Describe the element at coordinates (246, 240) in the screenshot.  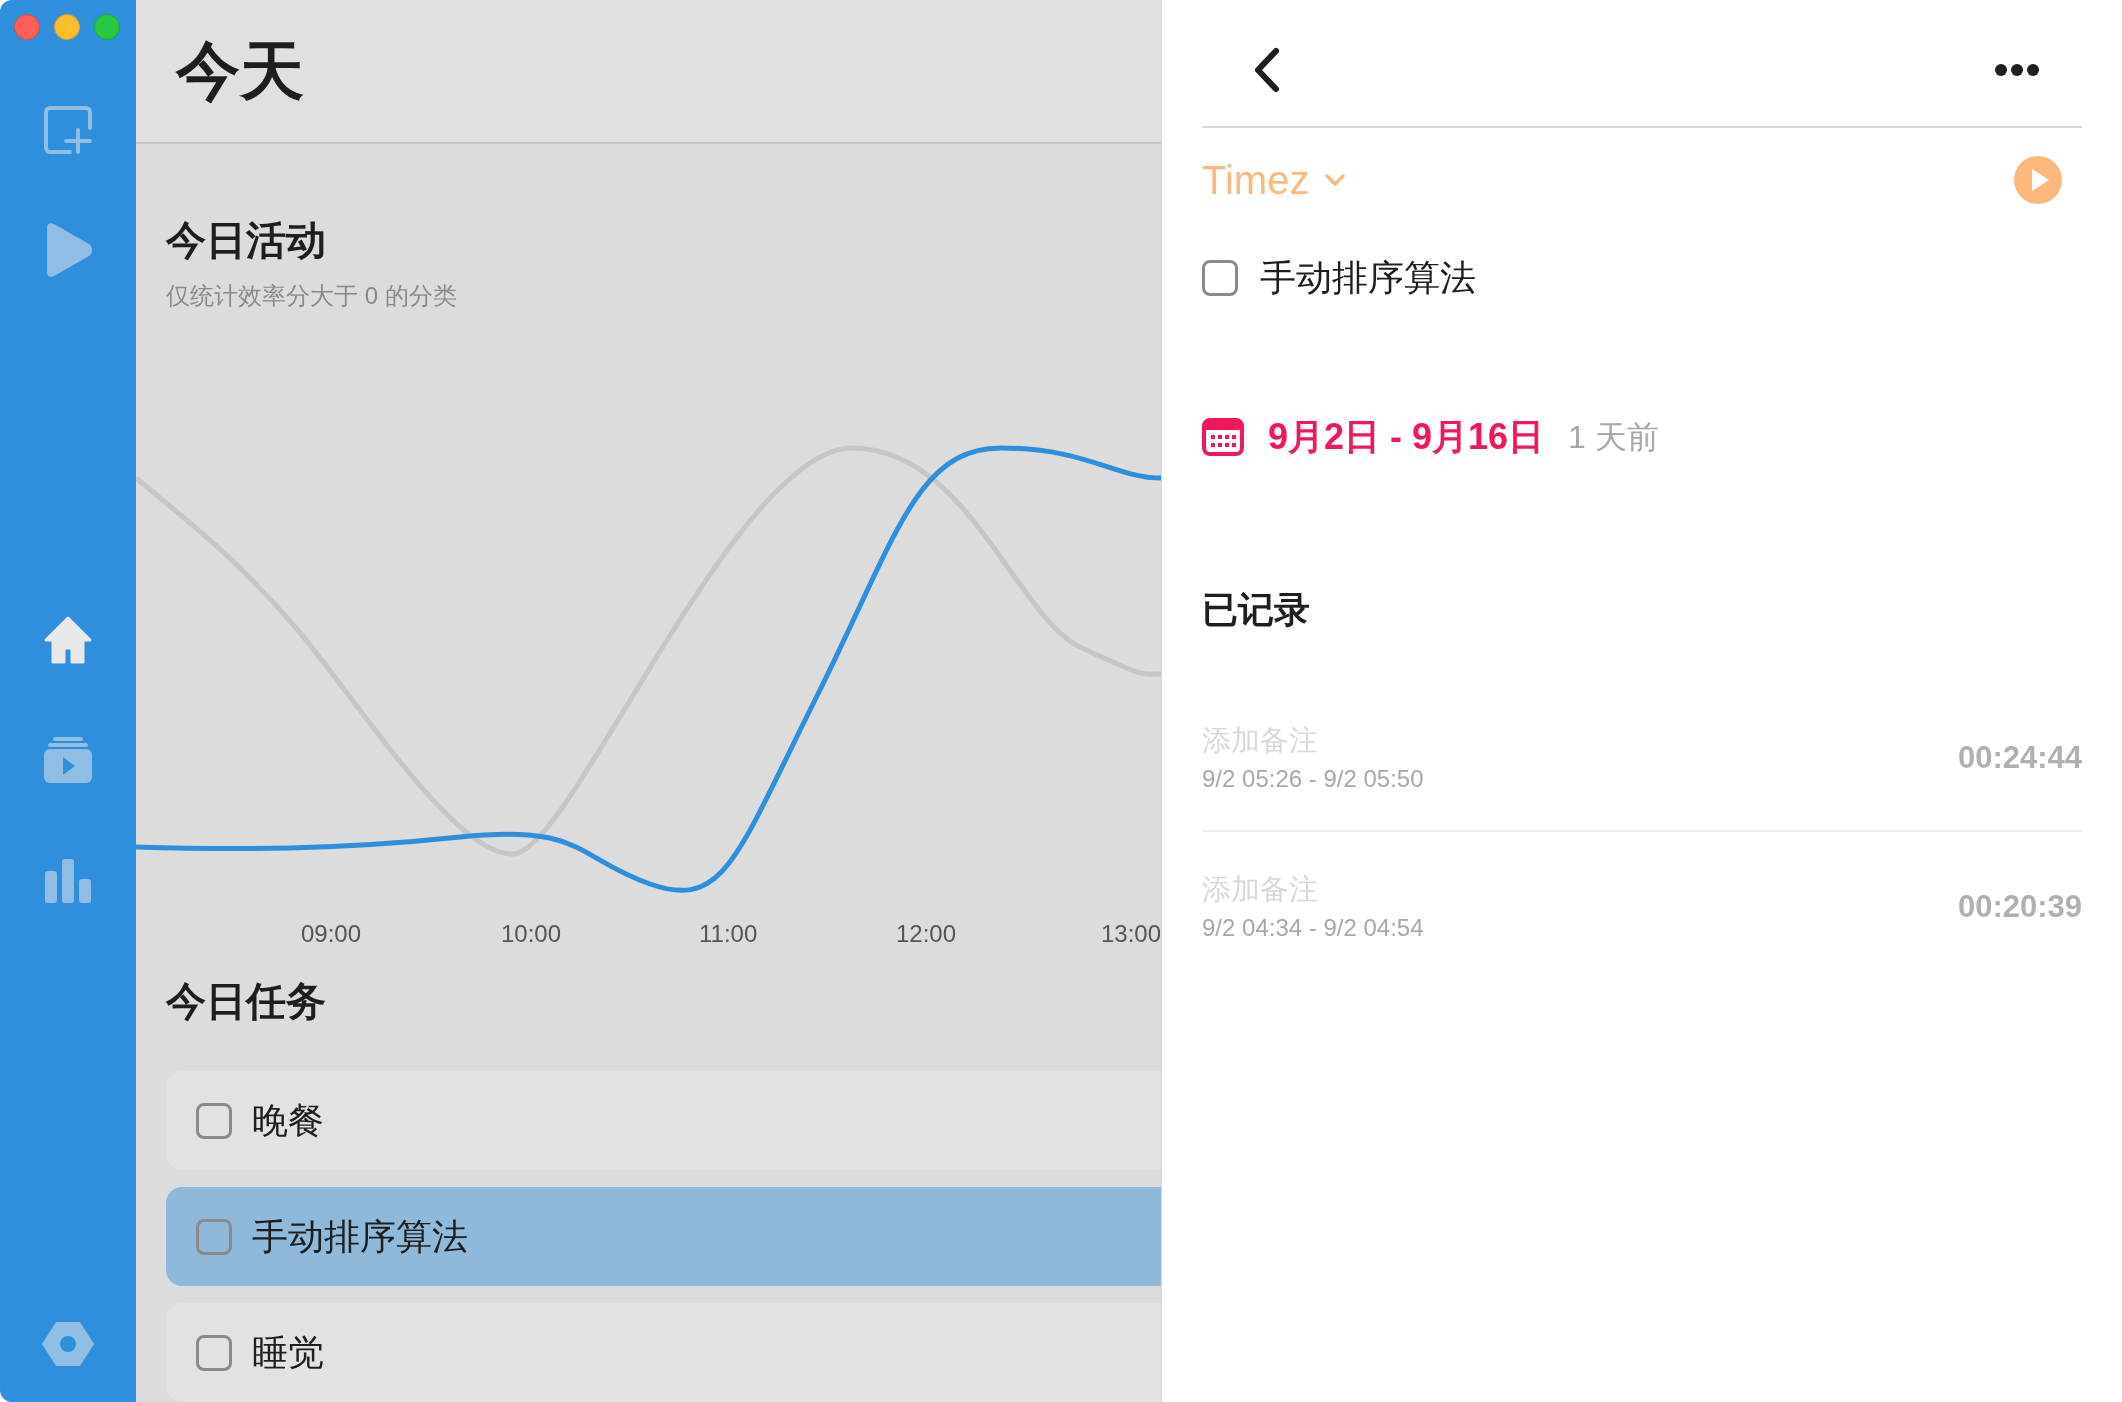
I see `section-title: 今日活动` at that location.